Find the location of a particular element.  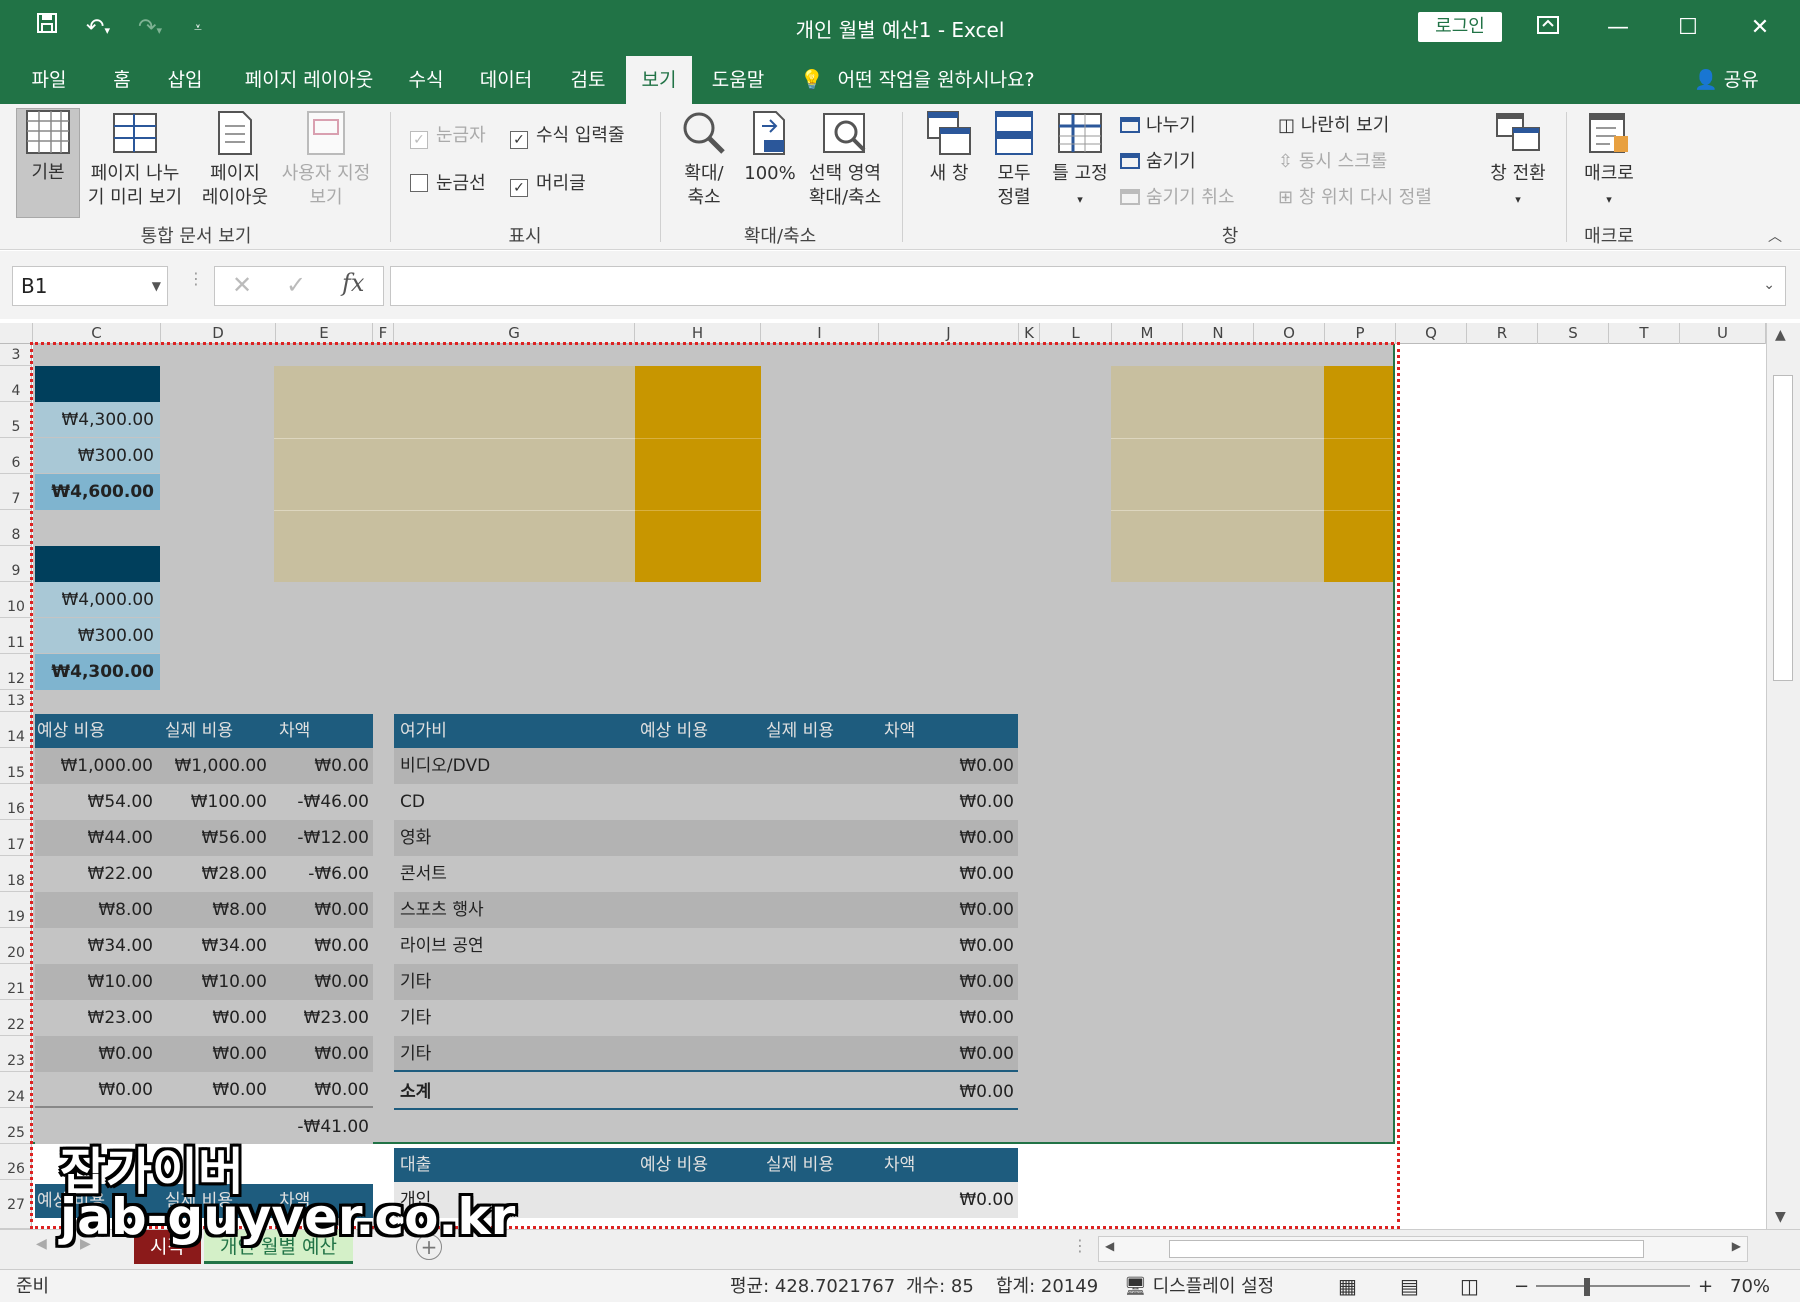

tab-insert: 삽입 is located at coordinates (185, 80).